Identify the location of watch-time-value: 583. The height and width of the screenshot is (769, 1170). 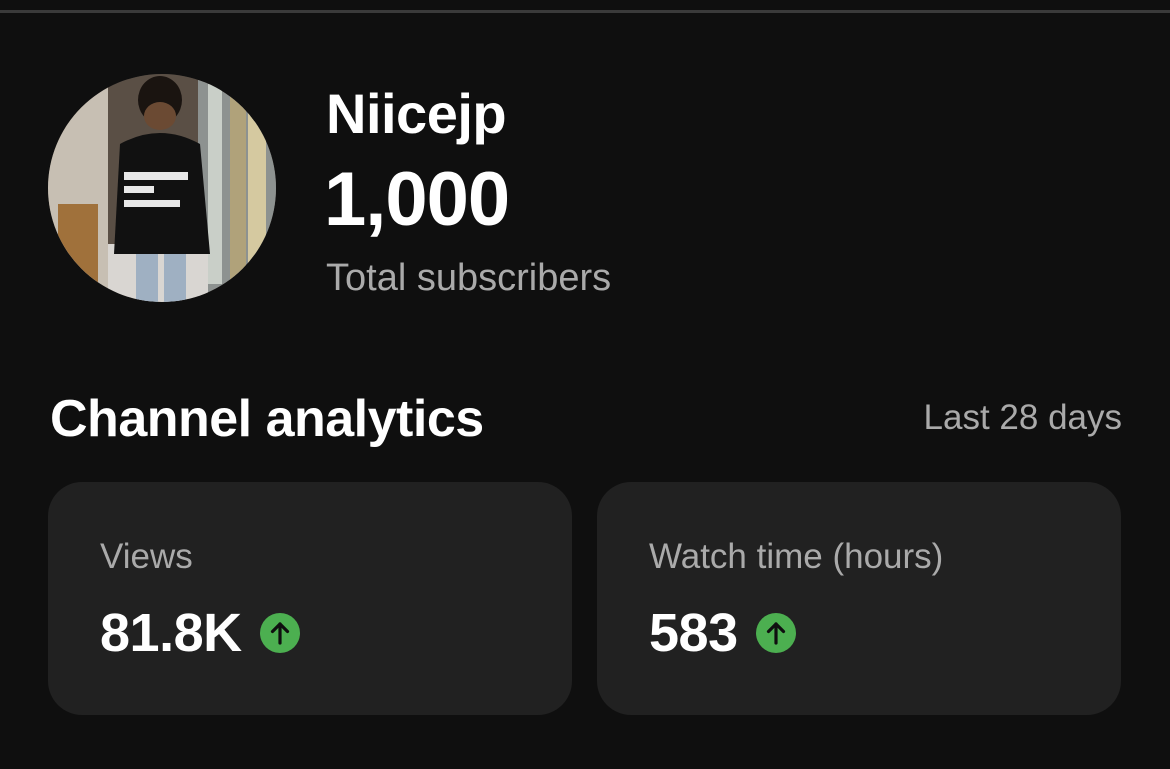
(693, 633).